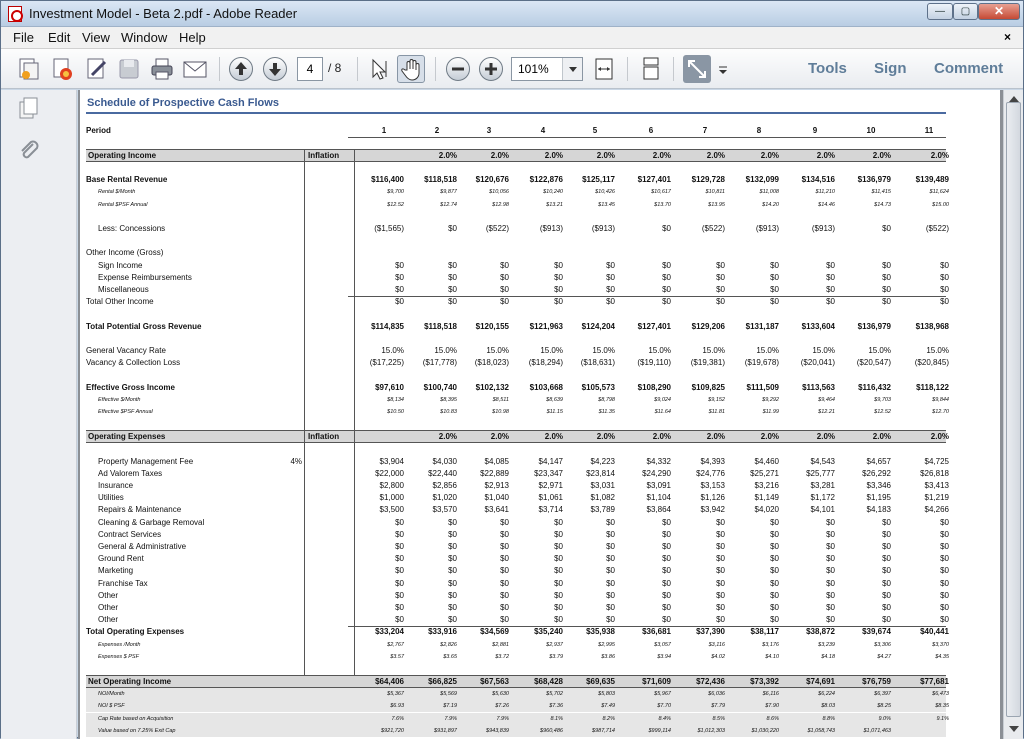  What do you see at coordinates (1007, 37) in the screenshot?
I see `close-document-icon: ×` at bounding box center [1007, 37].